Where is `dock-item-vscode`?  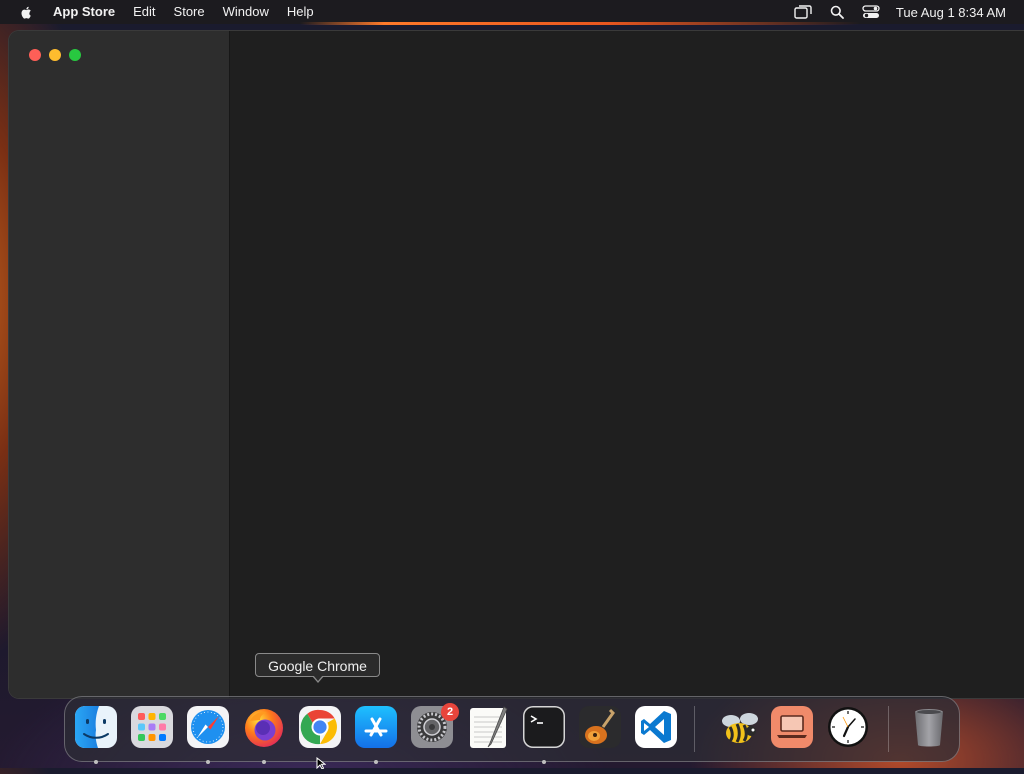
dock-item-vscode is located at coordinates (656, 727).